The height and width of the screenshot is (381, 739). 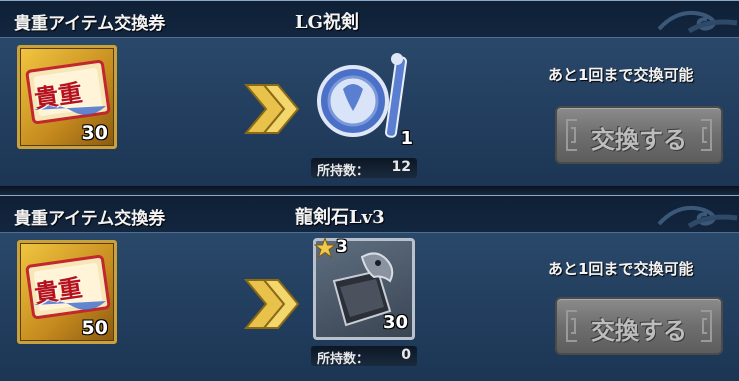 What do you see at coordinates (340, 217) in the screenshot?
I see `reward-name: 龍剣石Lv3` at bounding box center [340, 217].